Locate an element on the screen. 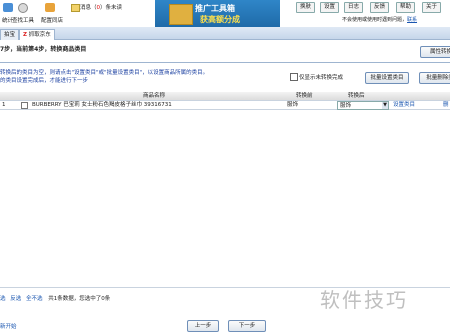  contact-link: 联系 is located at coordinates (412, 20).